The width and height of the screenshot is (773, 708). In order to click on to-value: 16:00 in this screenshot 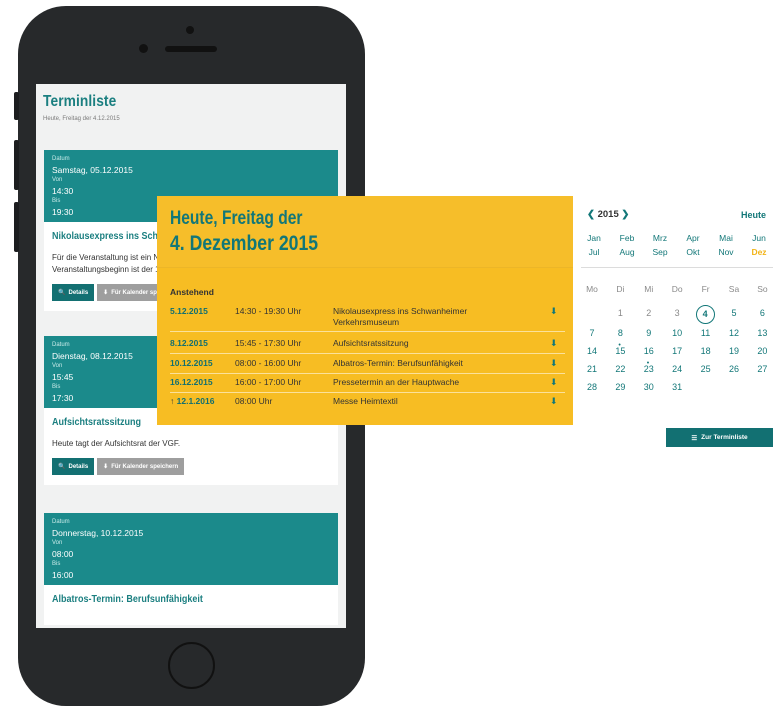, I will do `click(63, 575)`.